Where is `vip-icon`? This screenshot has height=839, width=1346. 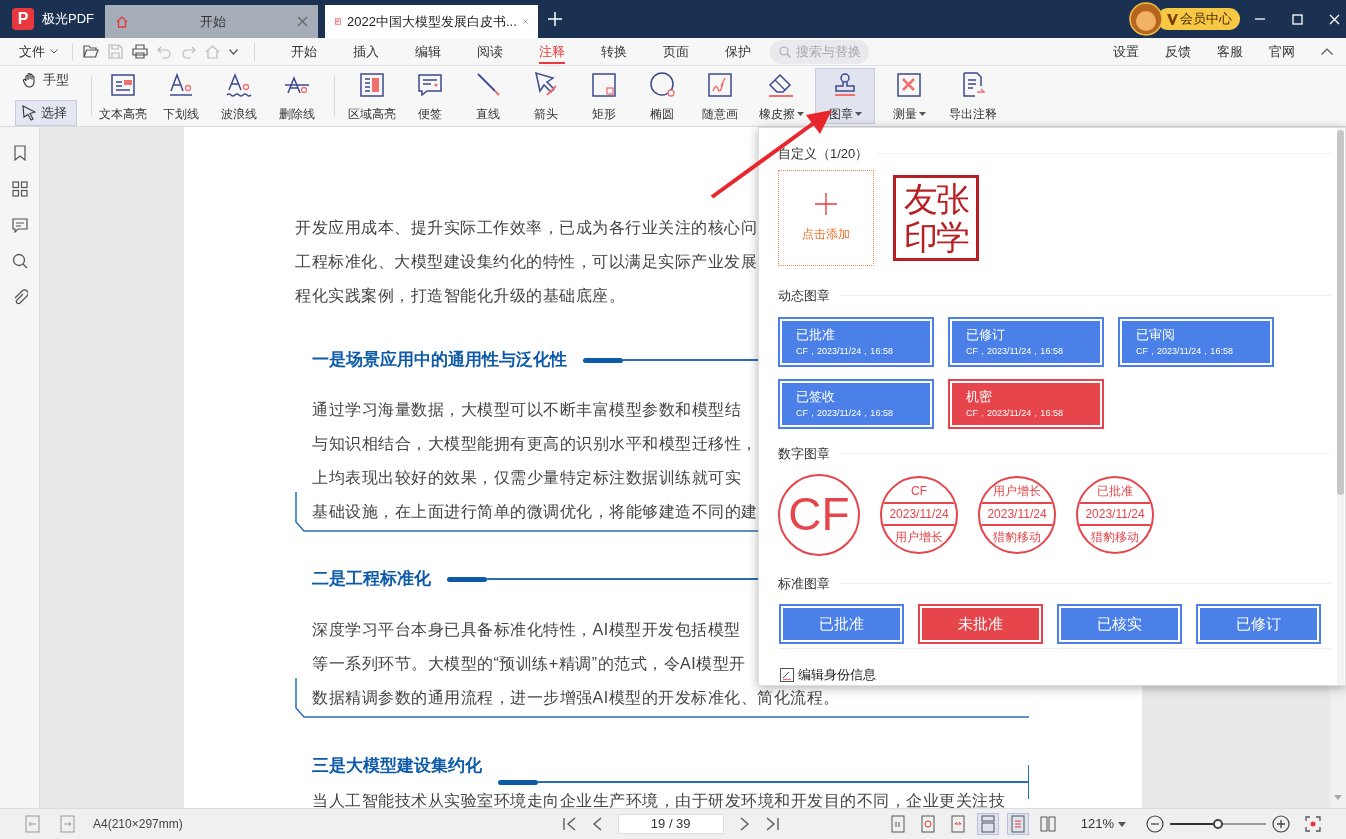
vip-icon is located at coordinates (1172, 19).